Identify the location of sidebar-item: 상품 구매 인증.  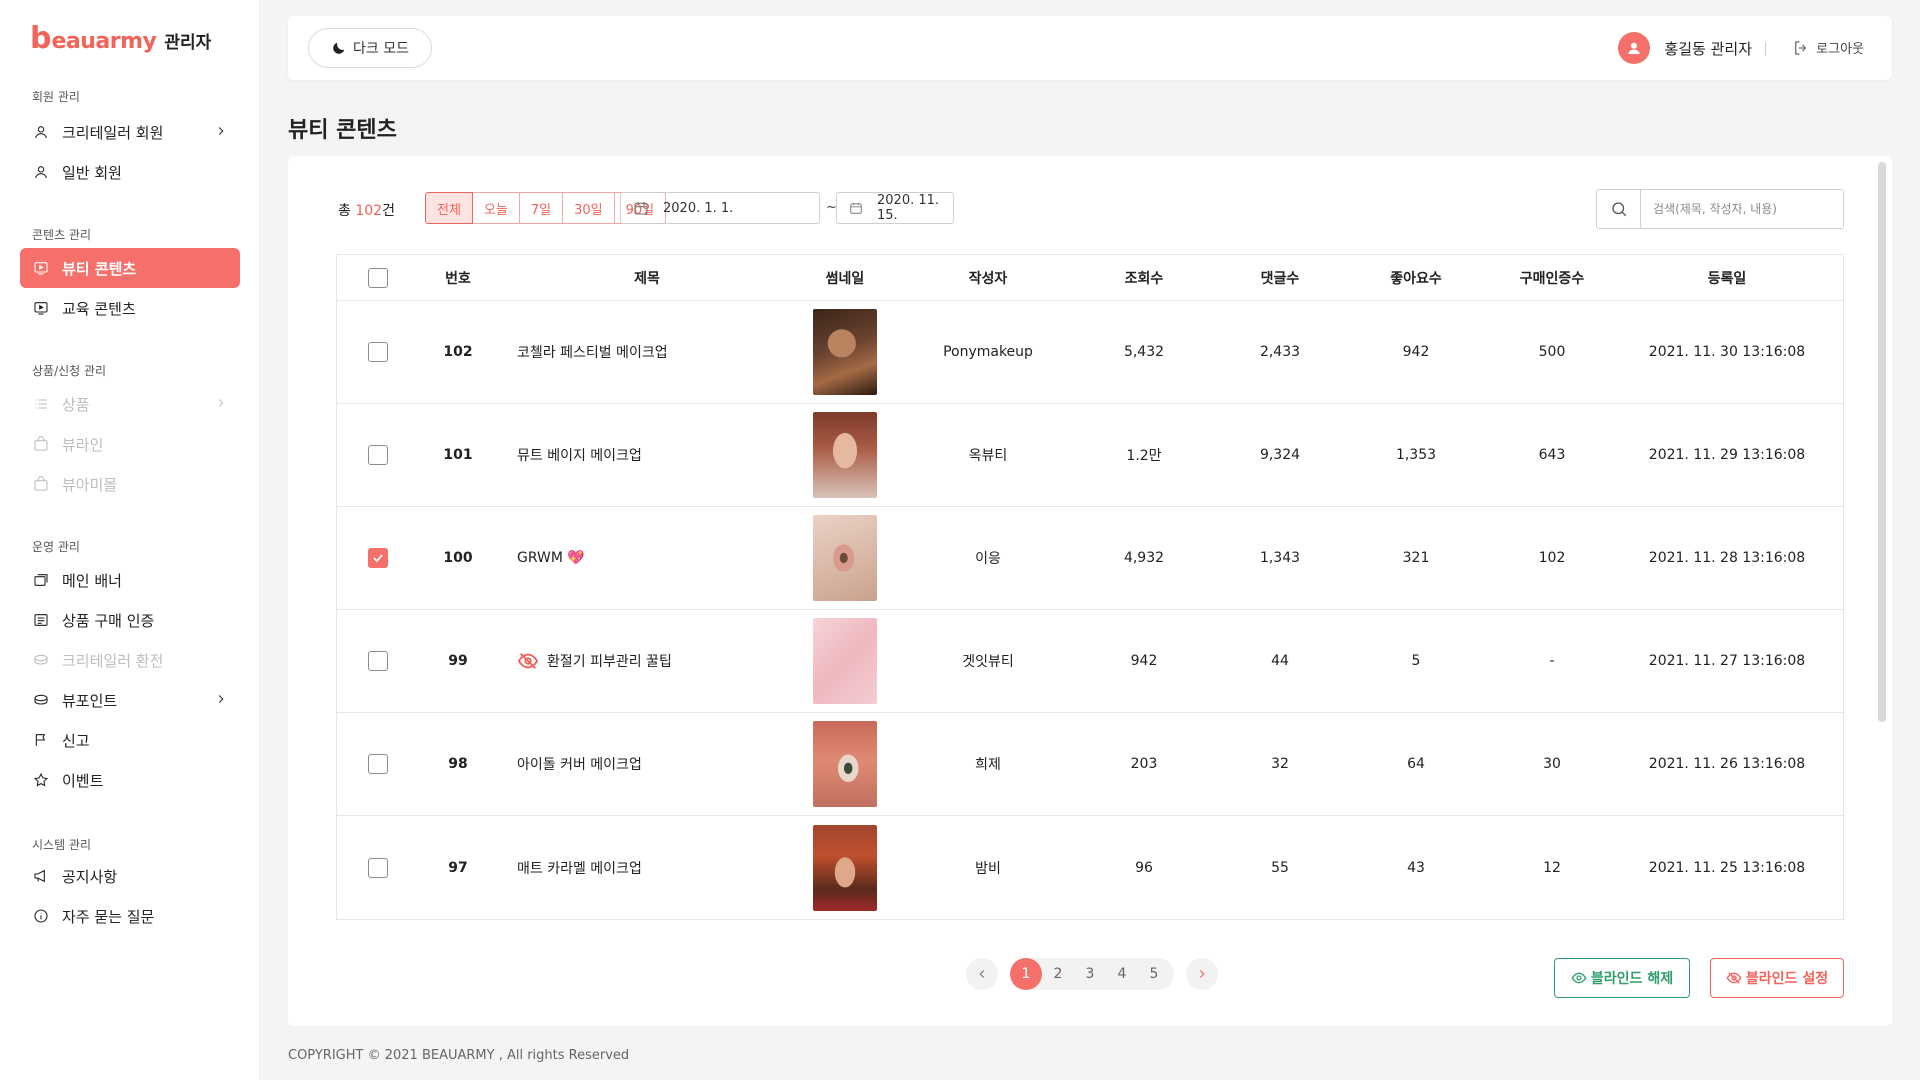
(130, 620).